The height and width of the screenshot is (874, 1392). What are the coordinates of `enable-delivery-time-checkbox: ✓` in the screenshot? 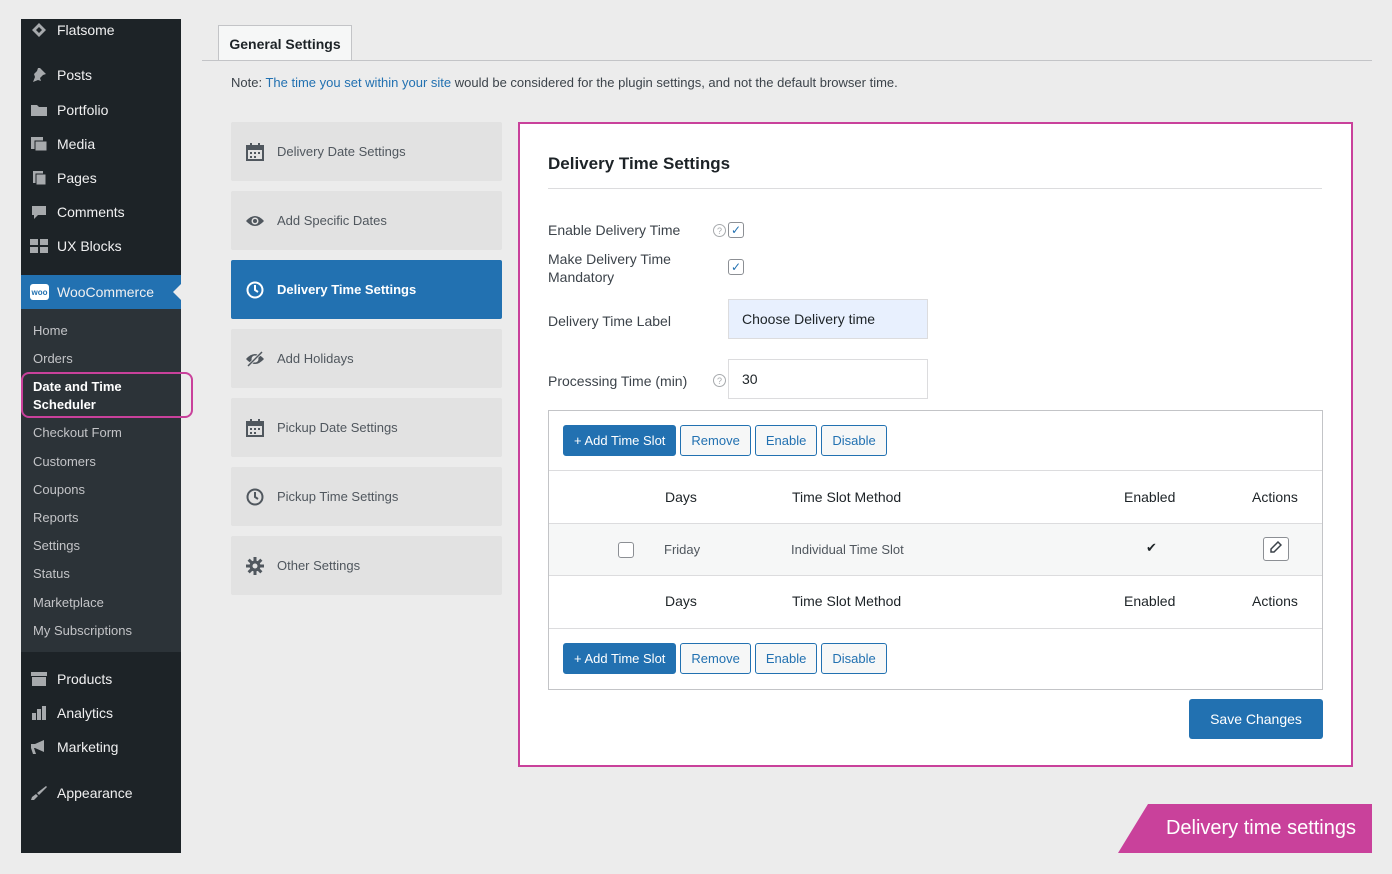 It's located at (736, 230).